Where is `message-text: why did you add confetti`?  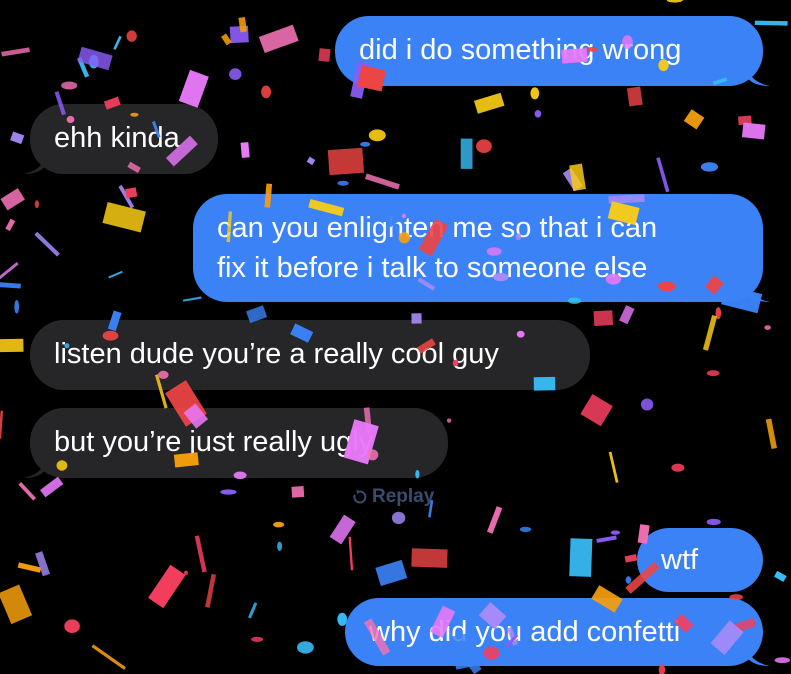
message-text: why did you add confetti is located at coordinates (525, 632).